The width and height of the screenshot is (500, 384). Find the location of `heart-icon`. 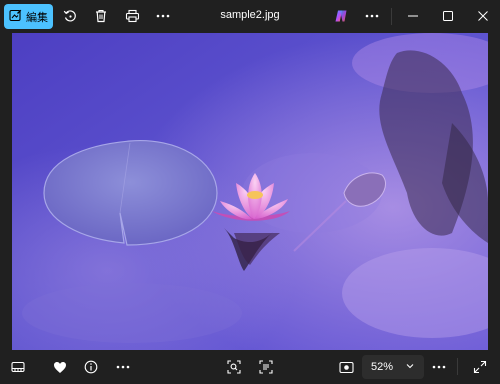

heart-icon is located at coordinates (60, 367).